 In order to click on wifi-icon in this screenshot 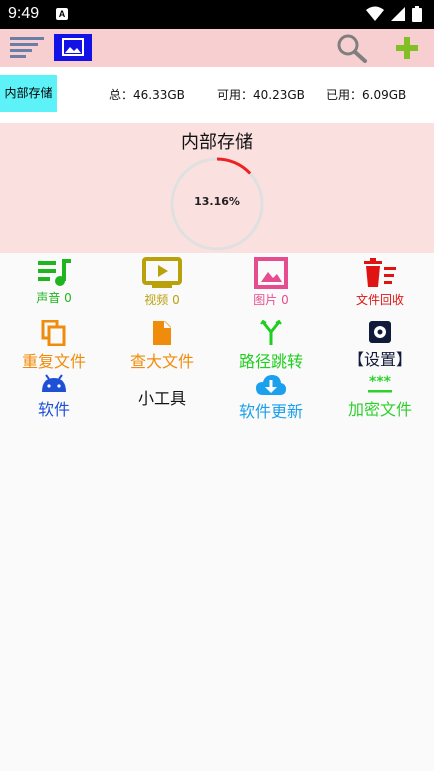, I will do `click(375, 13)`.